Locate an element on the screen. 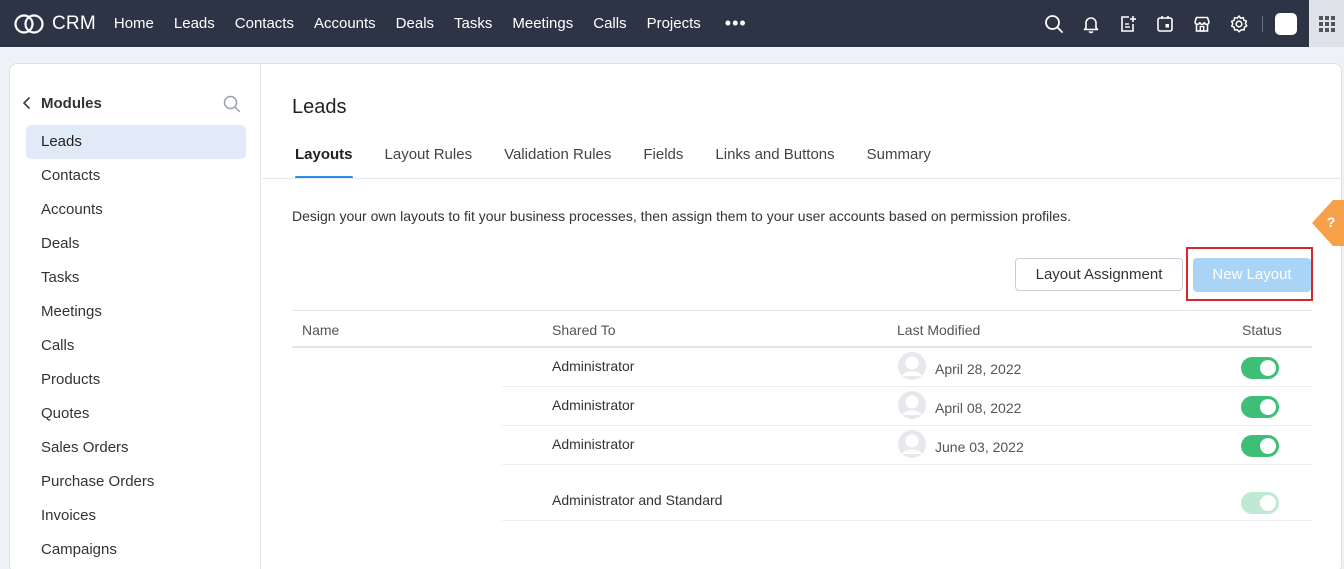 The width and height of the screenshot is (1344, 569). sidebar-item-campaigns: Campaigns is located at coordinates (136, 550).